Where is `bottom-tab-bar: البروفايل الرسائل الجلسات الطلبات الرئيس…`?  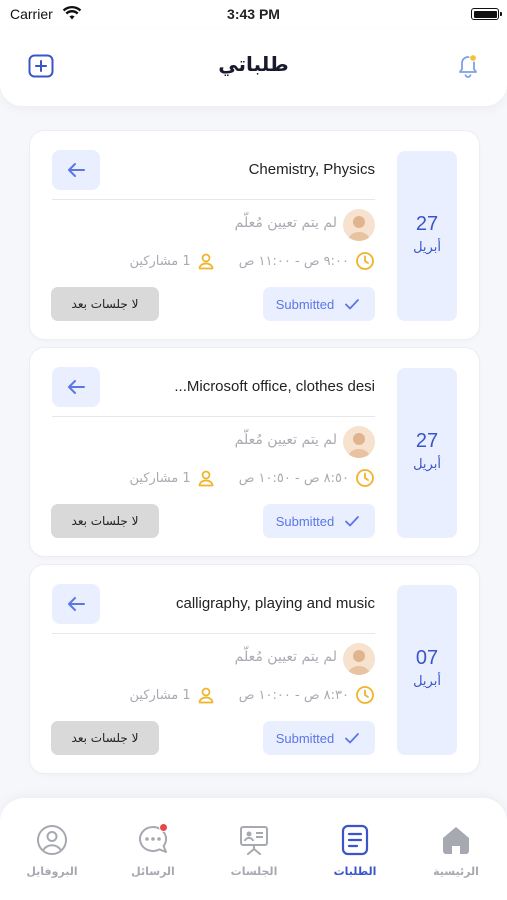
bottom-tab-bar: البروفايل الرسائل الجلسات الطلبات الرئيس… is located at coordinates (253, 849).